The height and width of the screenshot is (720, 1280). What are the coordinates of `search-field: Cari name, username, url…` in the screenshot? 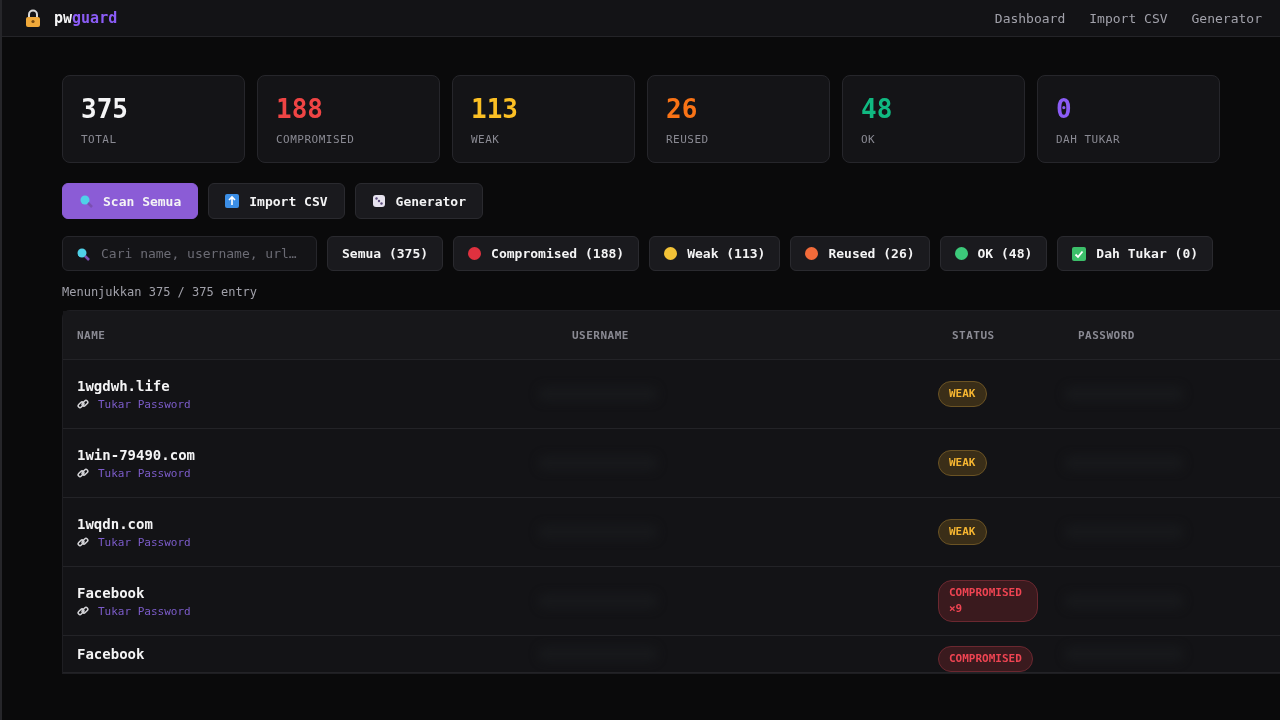 It's located at (189, 253).